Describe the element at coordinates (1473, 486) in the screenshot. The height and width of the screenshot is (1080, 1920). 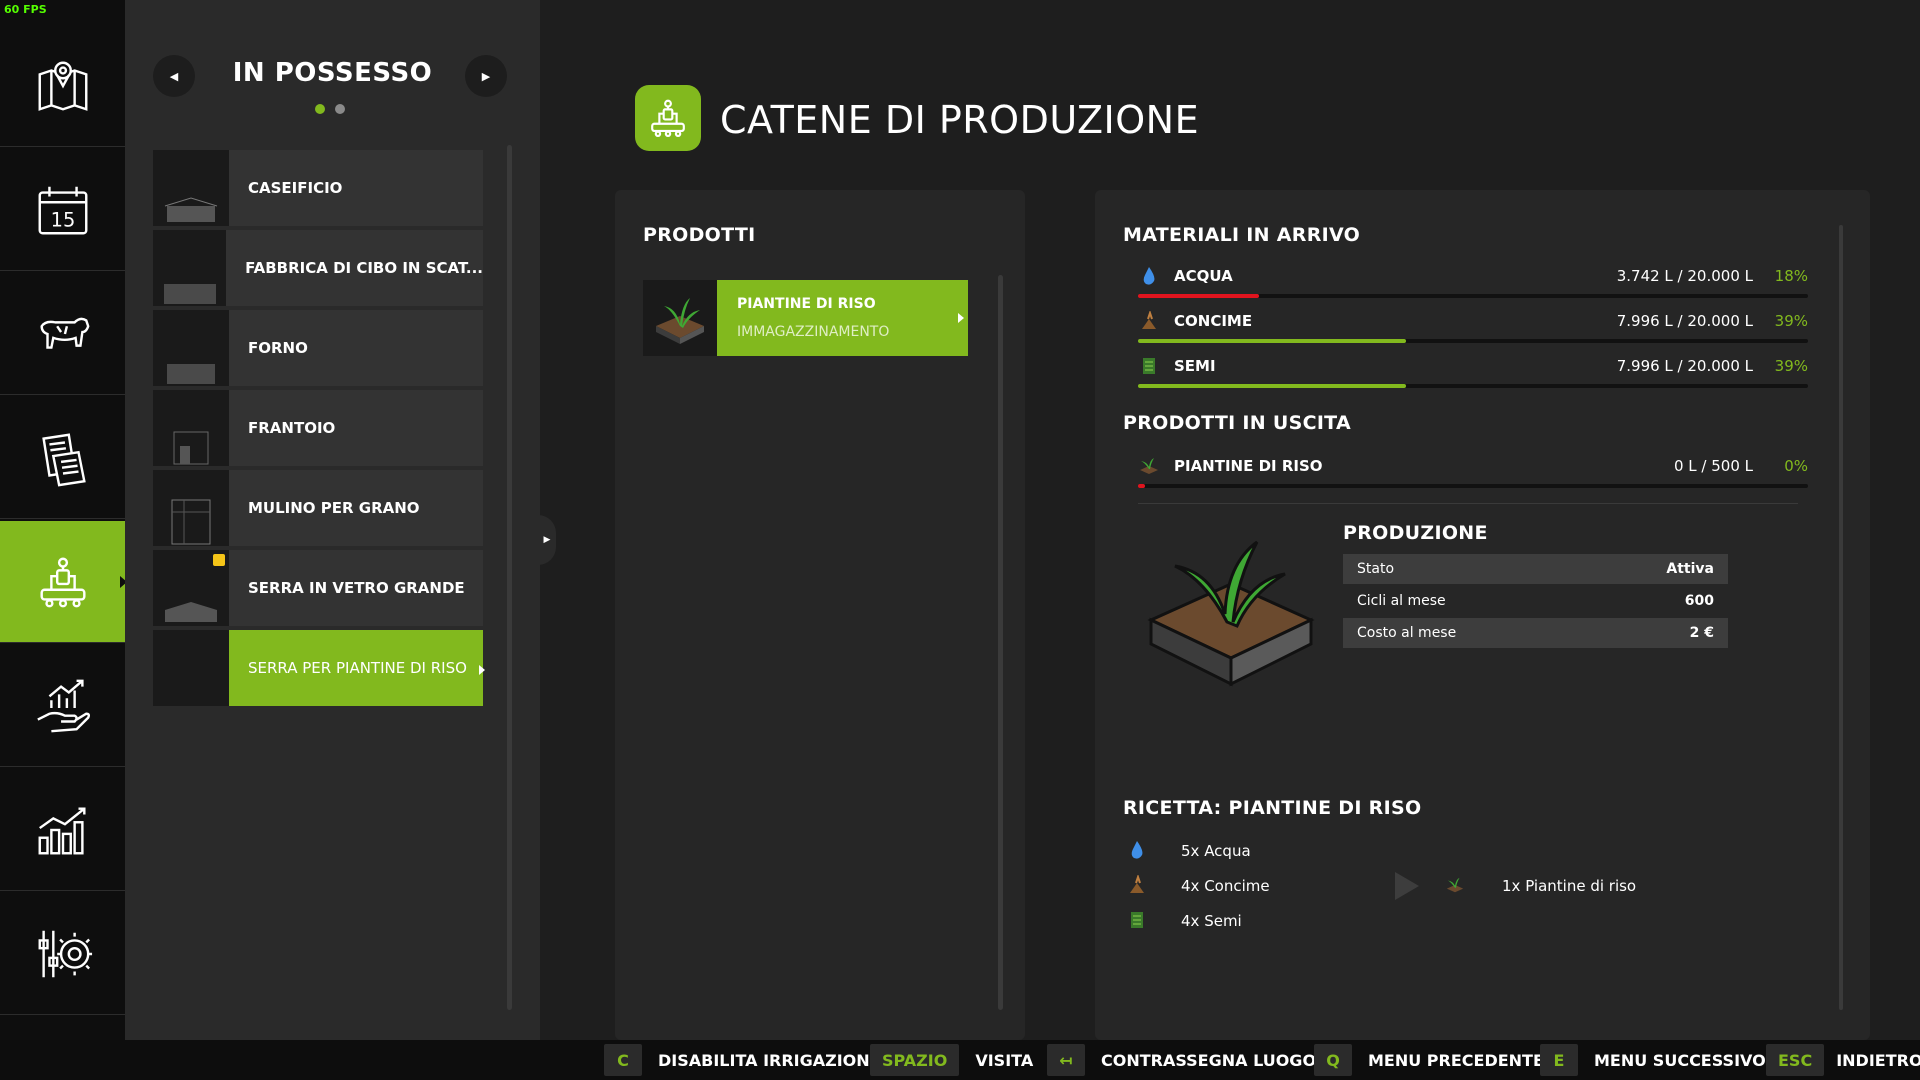
I see `output-progress-bar` at that location.